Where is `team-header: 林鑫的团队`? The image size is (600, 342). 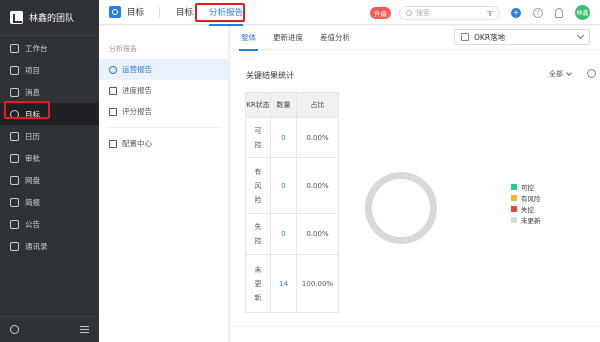
team-header: 林鑫的团队 is located at coordinates (49, 18).